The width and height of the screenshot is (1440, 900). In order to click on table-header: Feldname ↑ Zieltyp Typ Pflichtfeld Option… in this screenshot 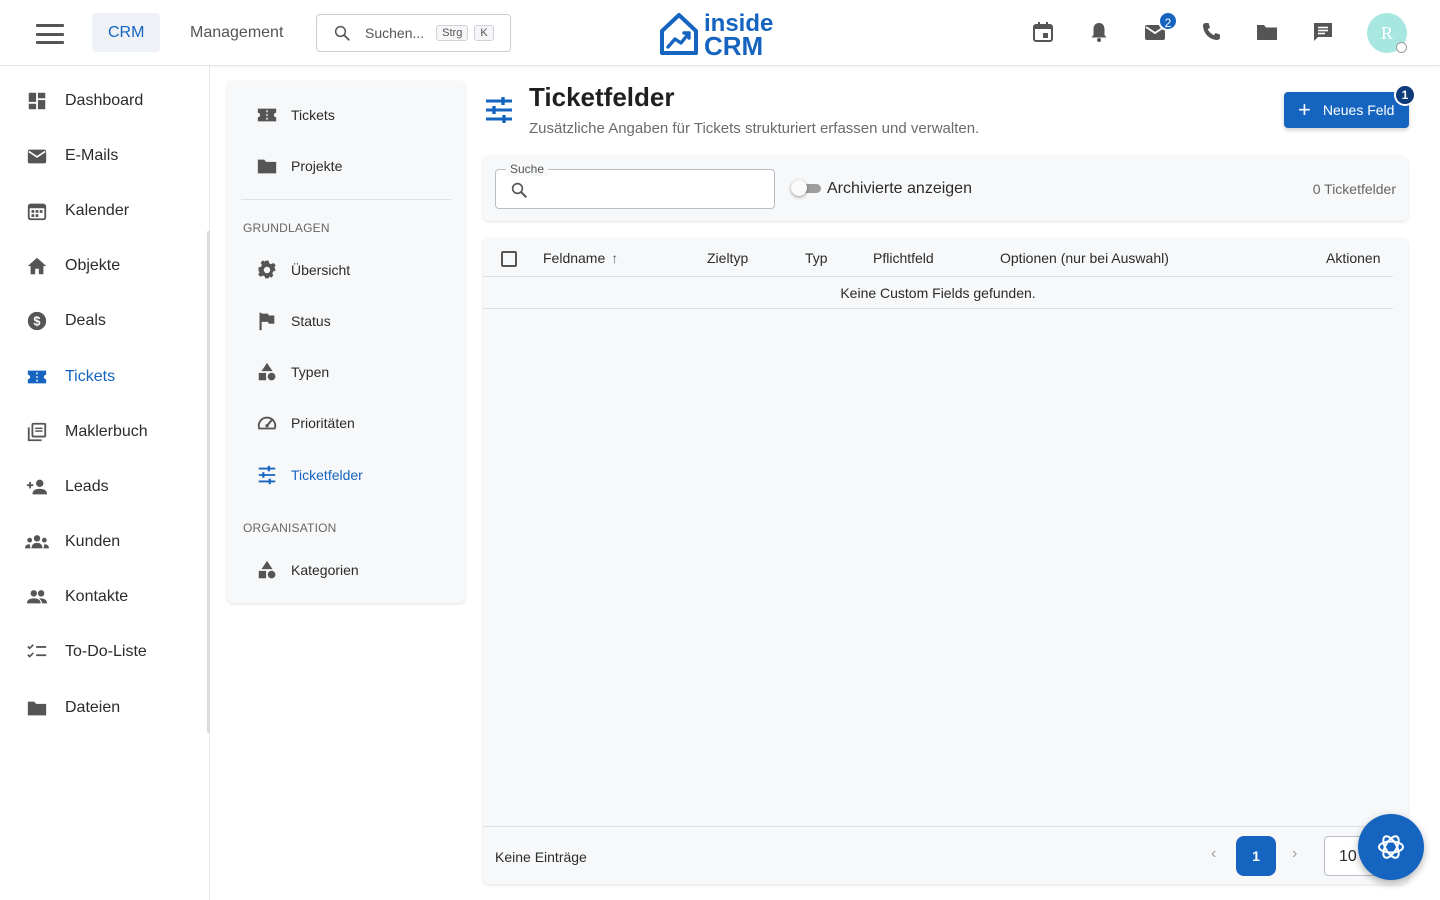, I will do `click(938, 257)`.